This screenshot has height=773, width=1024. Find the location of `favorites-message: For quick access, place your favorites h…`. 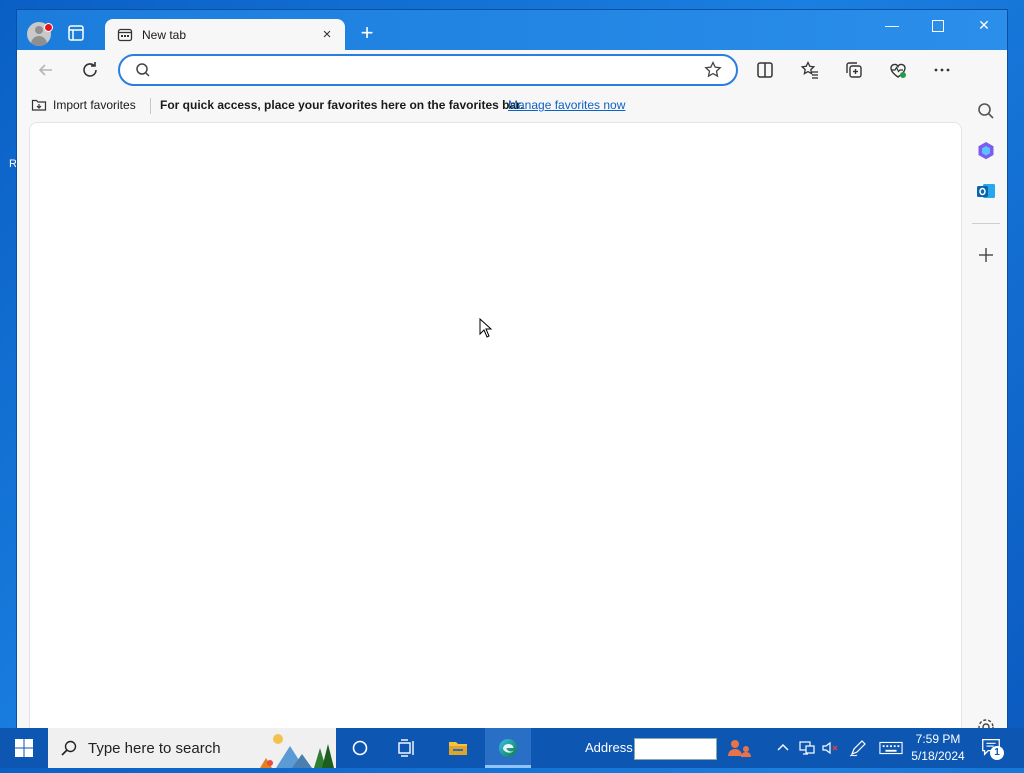

favorites-message: For quick access, place your favorites h… is located at coordinates (342, 105).